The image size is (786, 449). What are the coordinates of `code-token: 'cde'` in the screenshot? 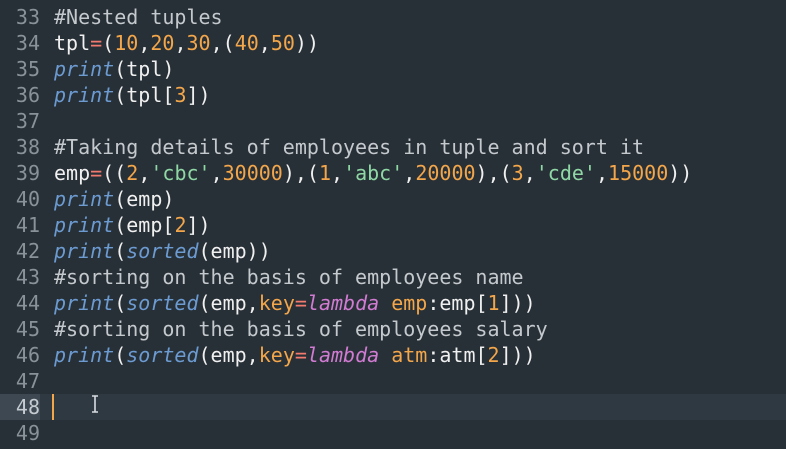 It's located at (565, 173).